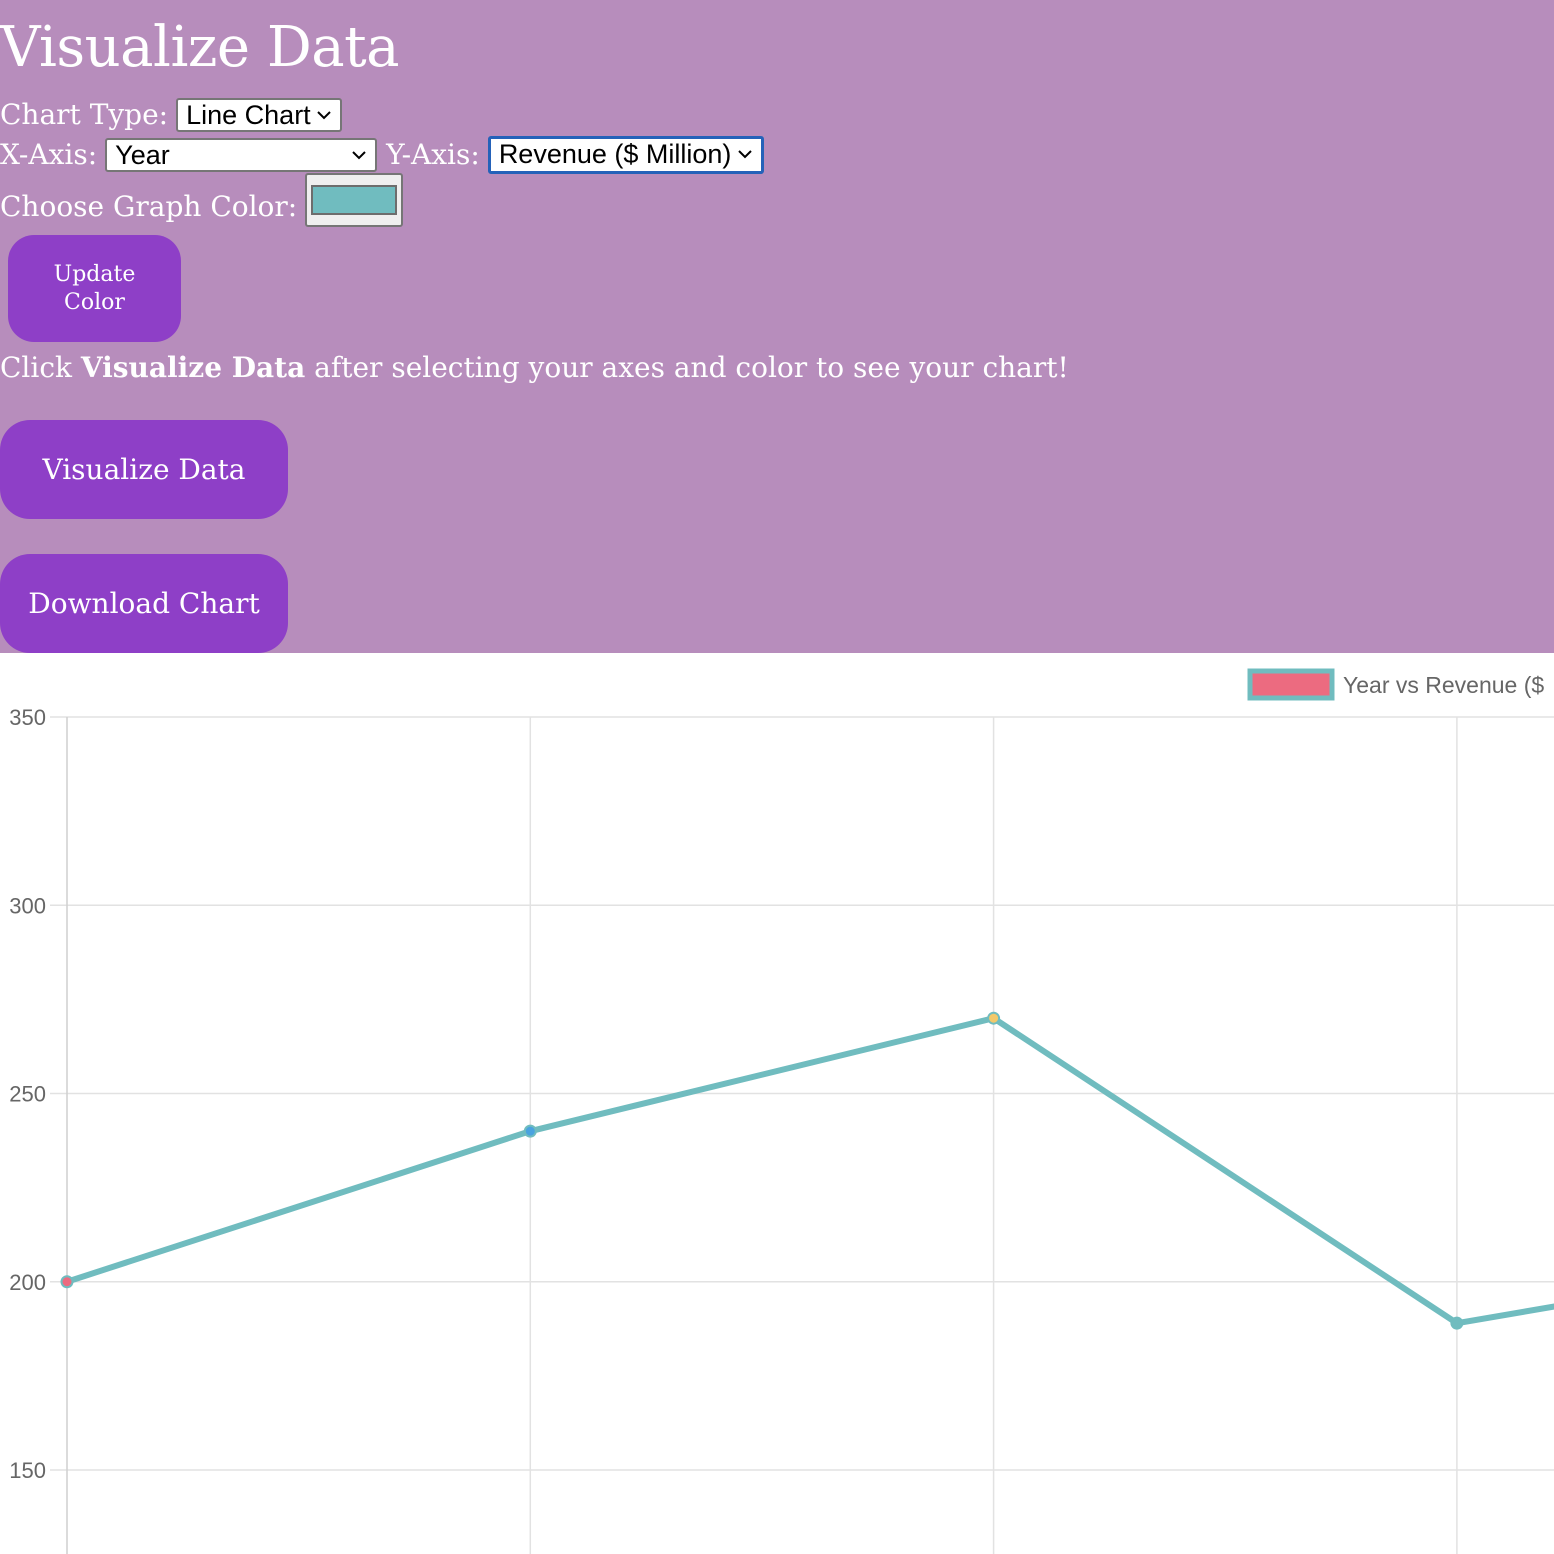 The width and height of the screenshot is (1554, 1554). I want to click on x-axis-label: X-Axis:, so click(49, 154).